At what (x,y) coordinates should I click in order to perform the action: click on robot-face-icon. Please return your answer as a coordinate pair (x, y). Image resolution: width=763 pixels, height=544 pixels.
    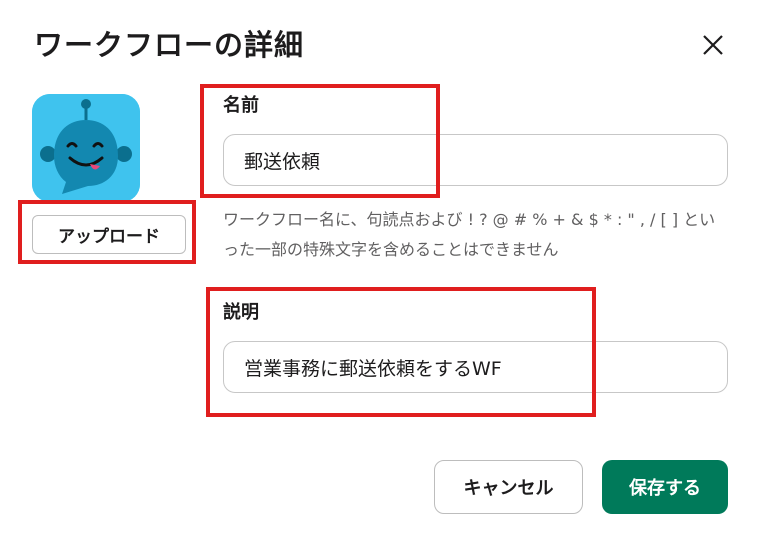
    Looking at the image, I should click on (86, 148).